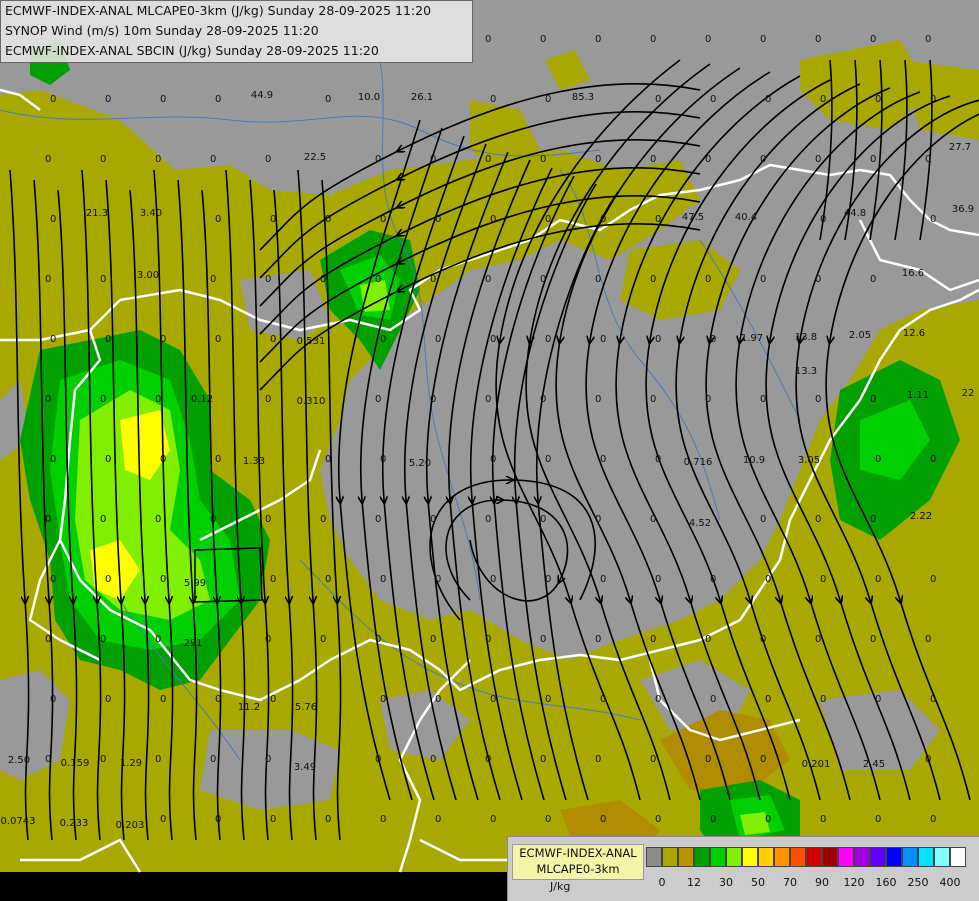 The image size is (979, 901). What do you see at coordinates (874, 764) in the screenshot?
I see `station-value: 2.45` at bounding box center [874, 764].